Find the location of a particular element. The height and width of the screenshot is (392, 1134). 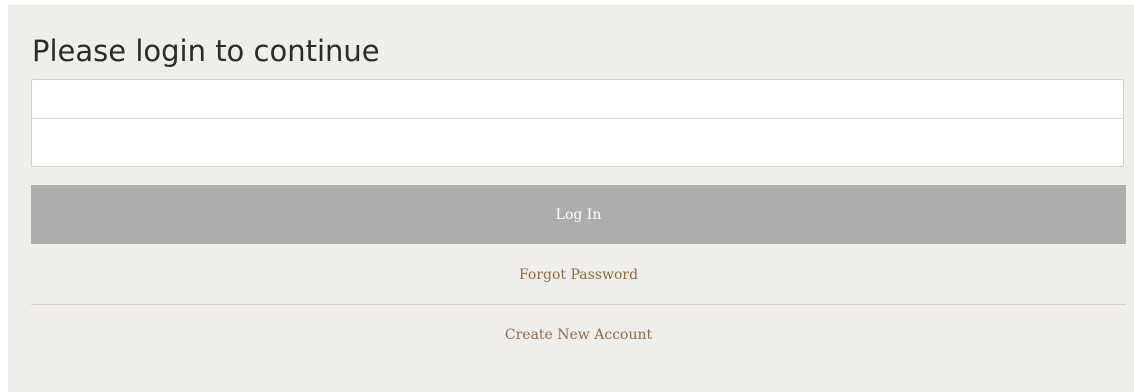

login-button: Log In is located at coordinates (578, 214).